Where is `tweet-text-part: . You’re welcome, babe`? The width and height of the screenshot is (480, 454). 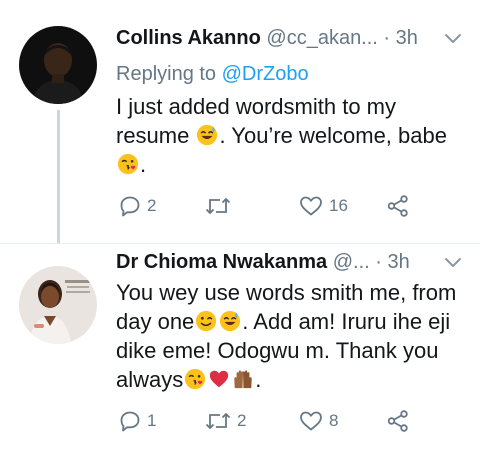
tweet-text-part: . You’re welcome, babe is located at coordinates (333, 135).